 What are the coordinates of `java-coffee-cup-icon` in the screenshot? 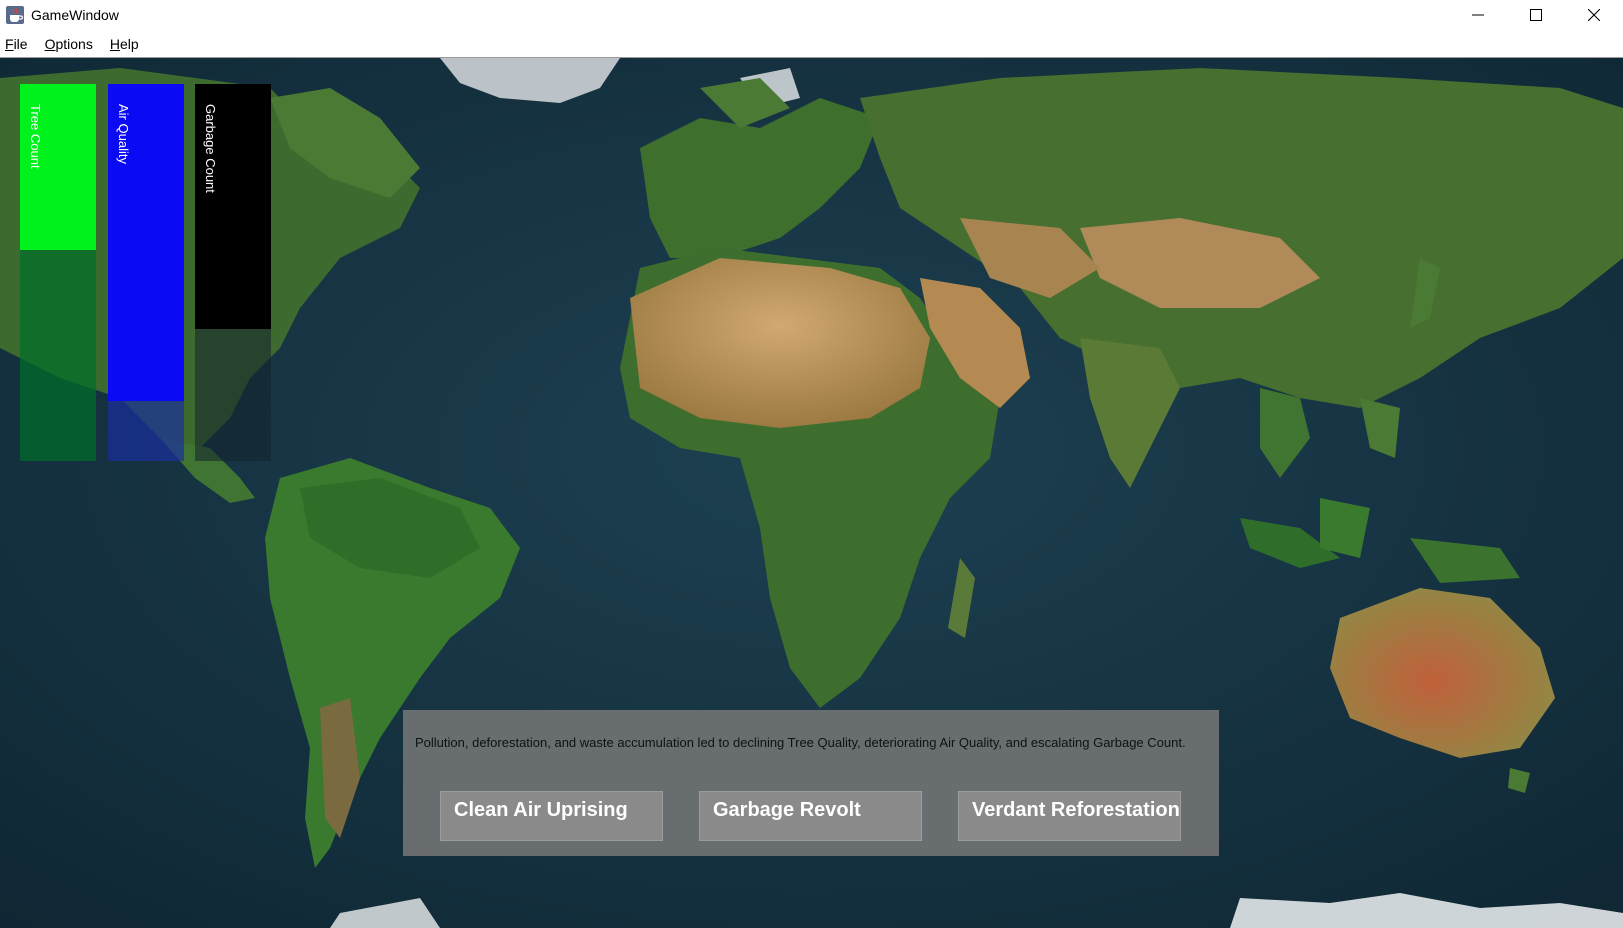 It's located at (15, 15).